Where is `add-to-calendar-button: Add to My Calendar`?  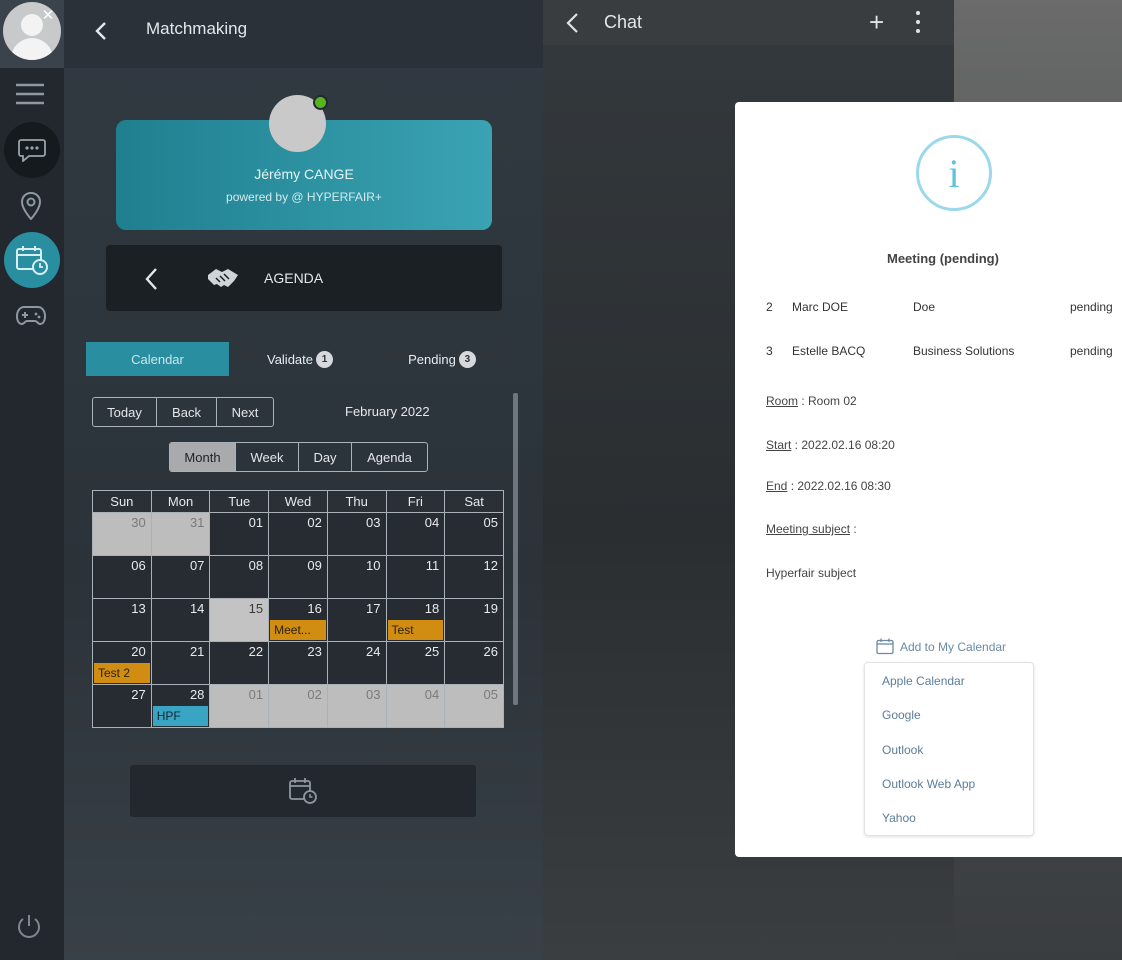
add-to-calendar-button: Add to My Calendar is located at coordinates (941, 646).